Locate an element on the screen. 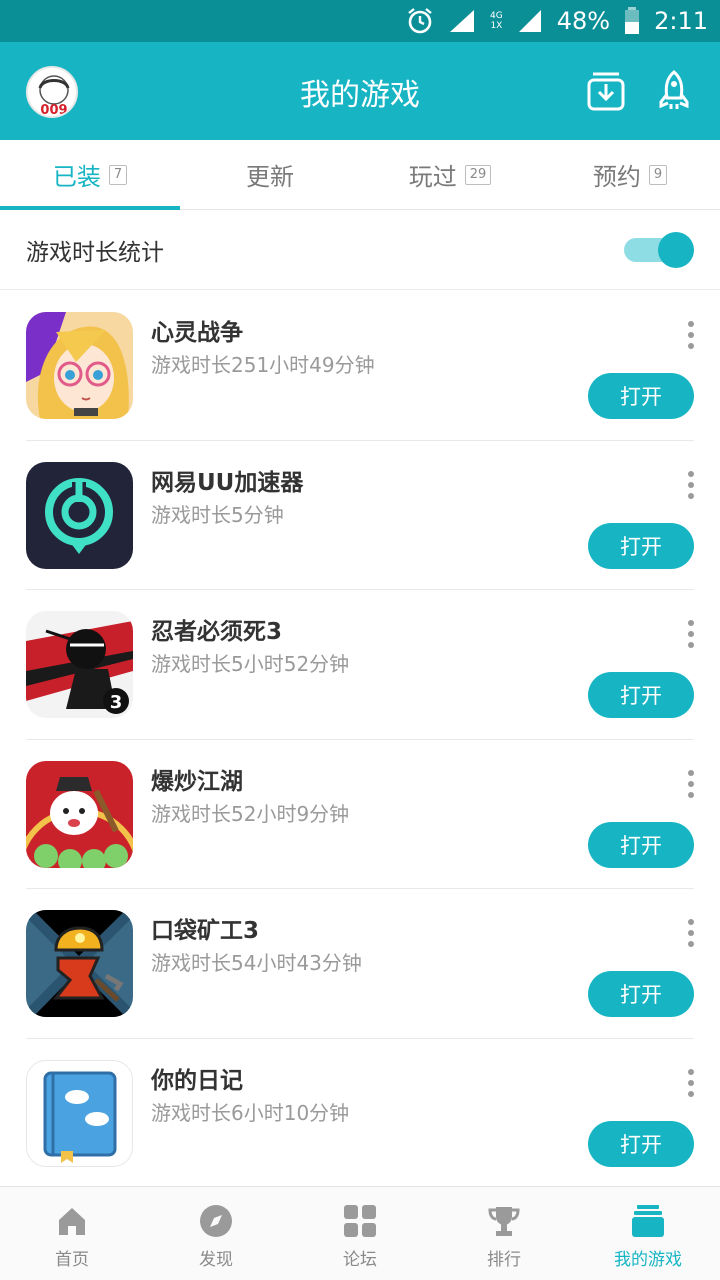 Image resolution: width=720 pixels, height=1280 pixels. game-playtime: 游戏时长52小时9分钟 is located at coordinates (250, 813).